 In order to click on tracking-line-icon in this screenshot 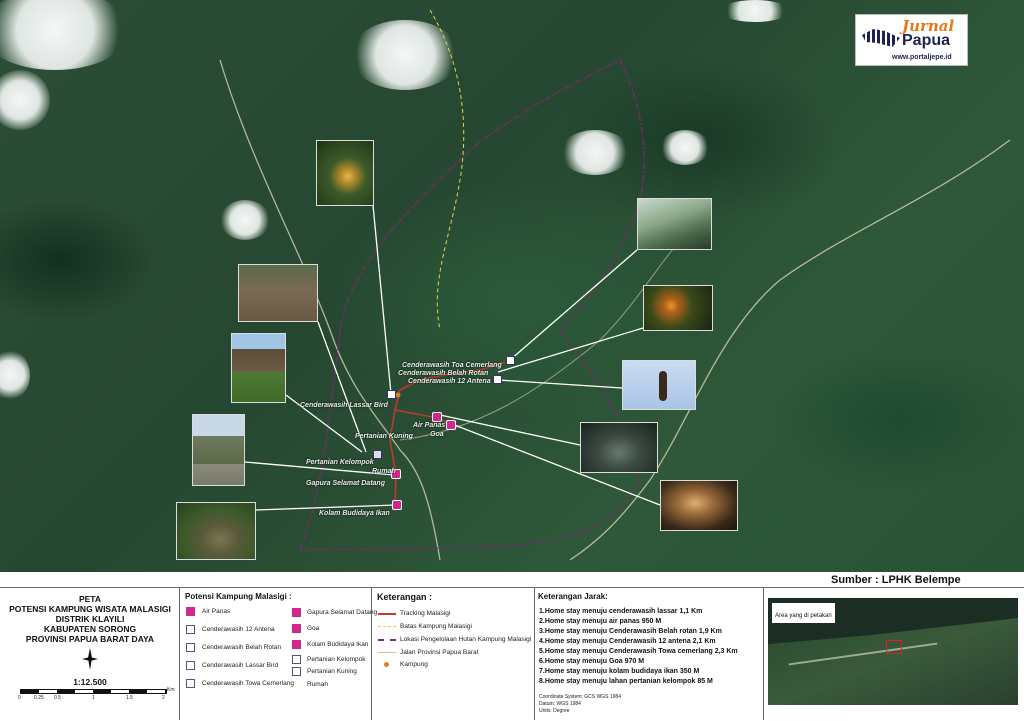, I will do `click(387, 614)`.